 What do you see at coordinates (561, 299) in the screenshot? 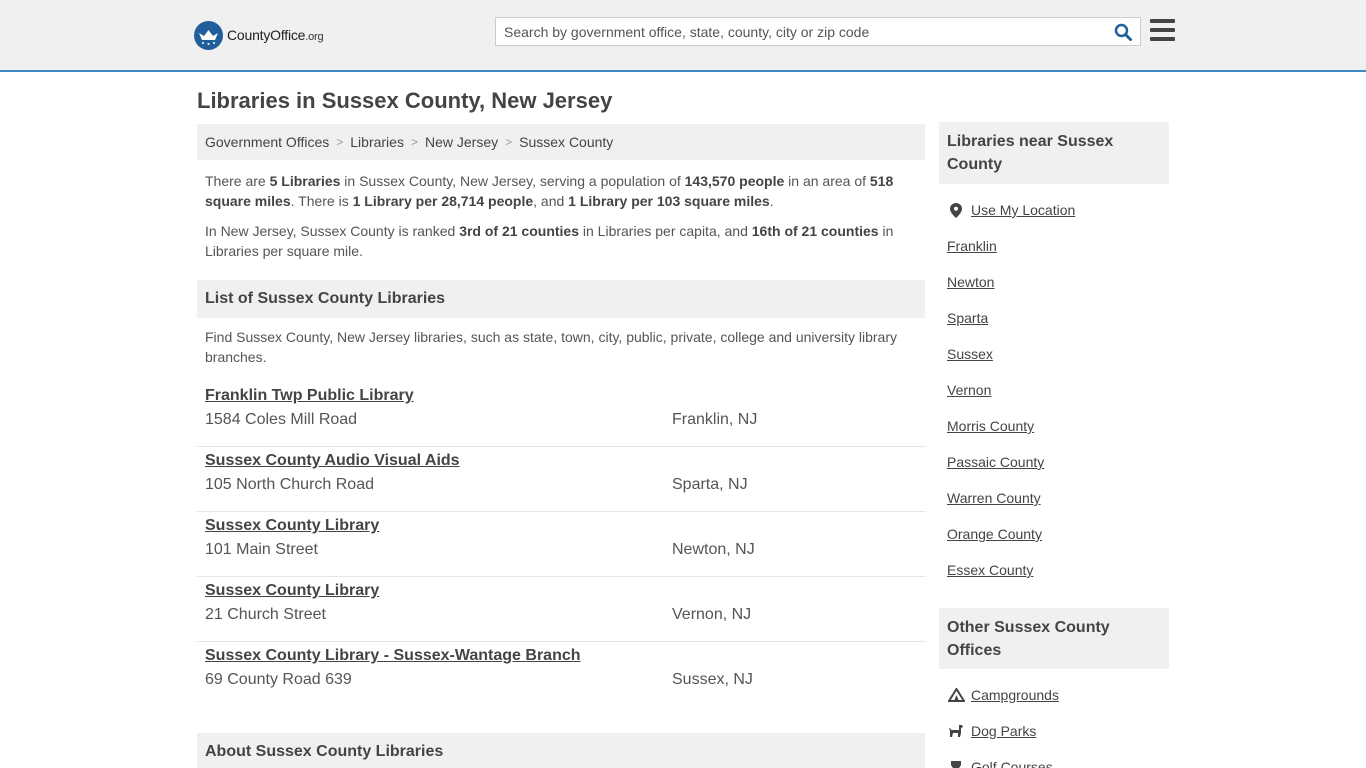
I see `list-section-title: List of Sussex County Libraries` at bounding box center [561, 299].